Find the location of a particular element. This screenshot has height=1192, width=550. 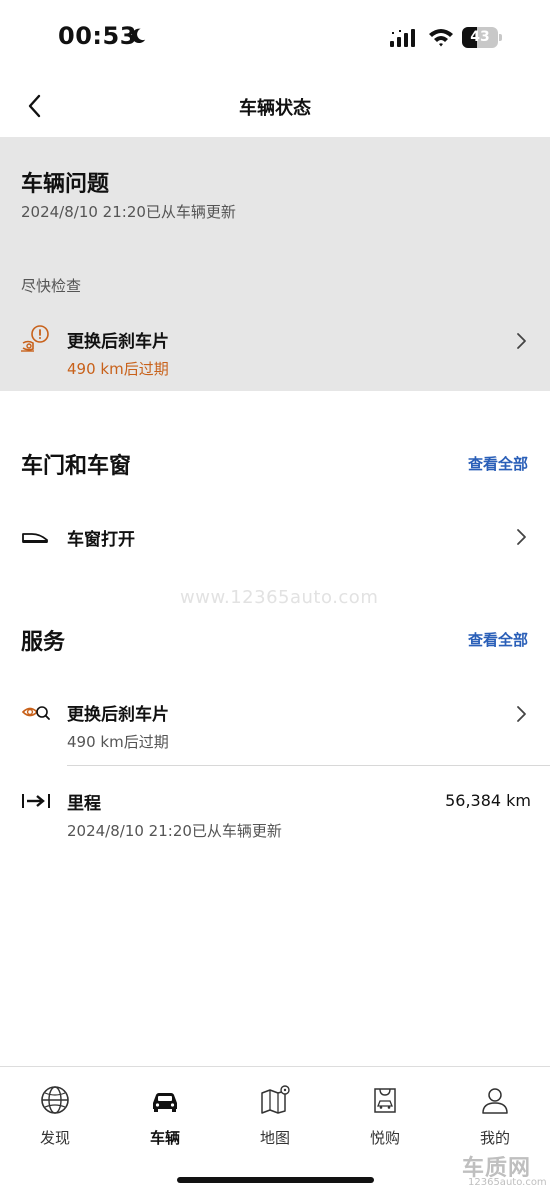

tab-label: 车辆 is located at coordinates (164, 1138).